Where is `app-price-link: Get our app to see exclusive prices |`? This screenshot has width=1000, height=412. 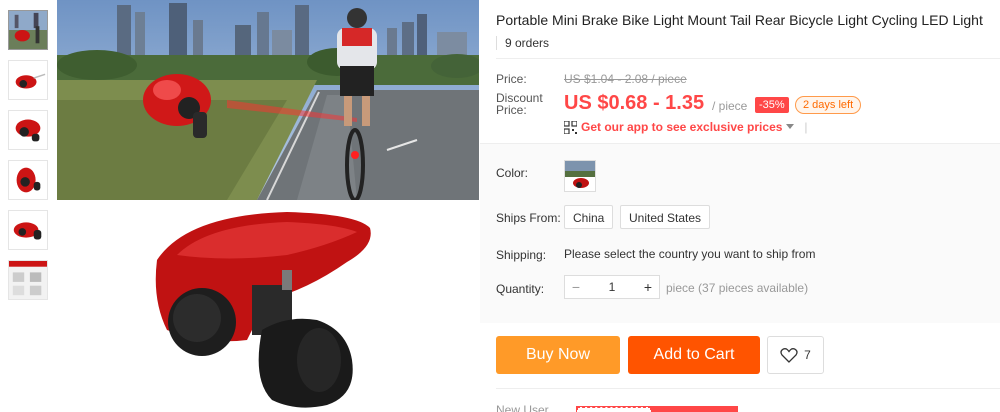 app-price-link: Get our app to see exclusive prices | is located at coordinates (686, 127).